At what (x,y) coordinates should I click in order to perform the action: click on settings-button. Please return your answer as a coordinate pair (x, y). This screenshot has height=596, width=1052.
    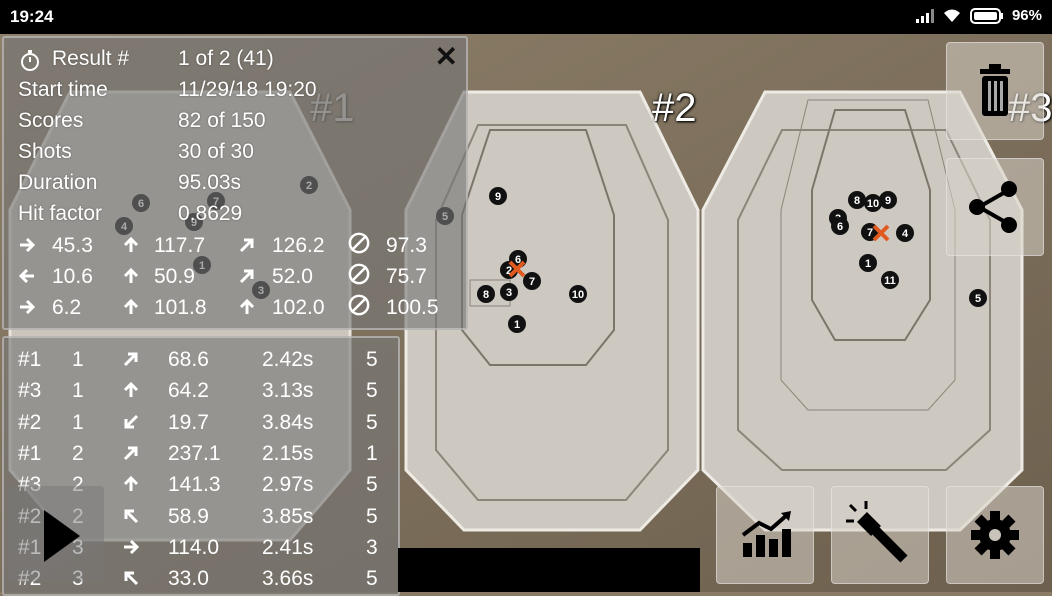
    Looking at the image, I should click on (995, 535).